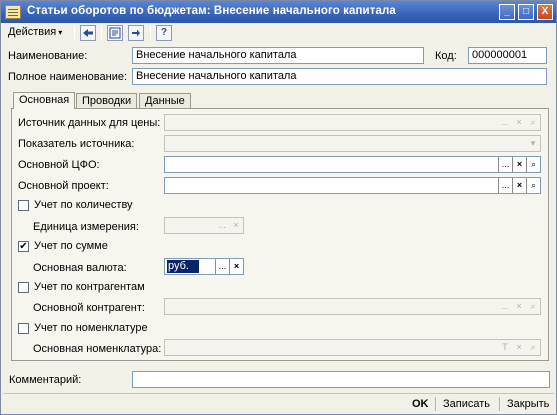 This screenshot has height=415, width=557. I want to click on currency-value: руб., so click(183, 266).